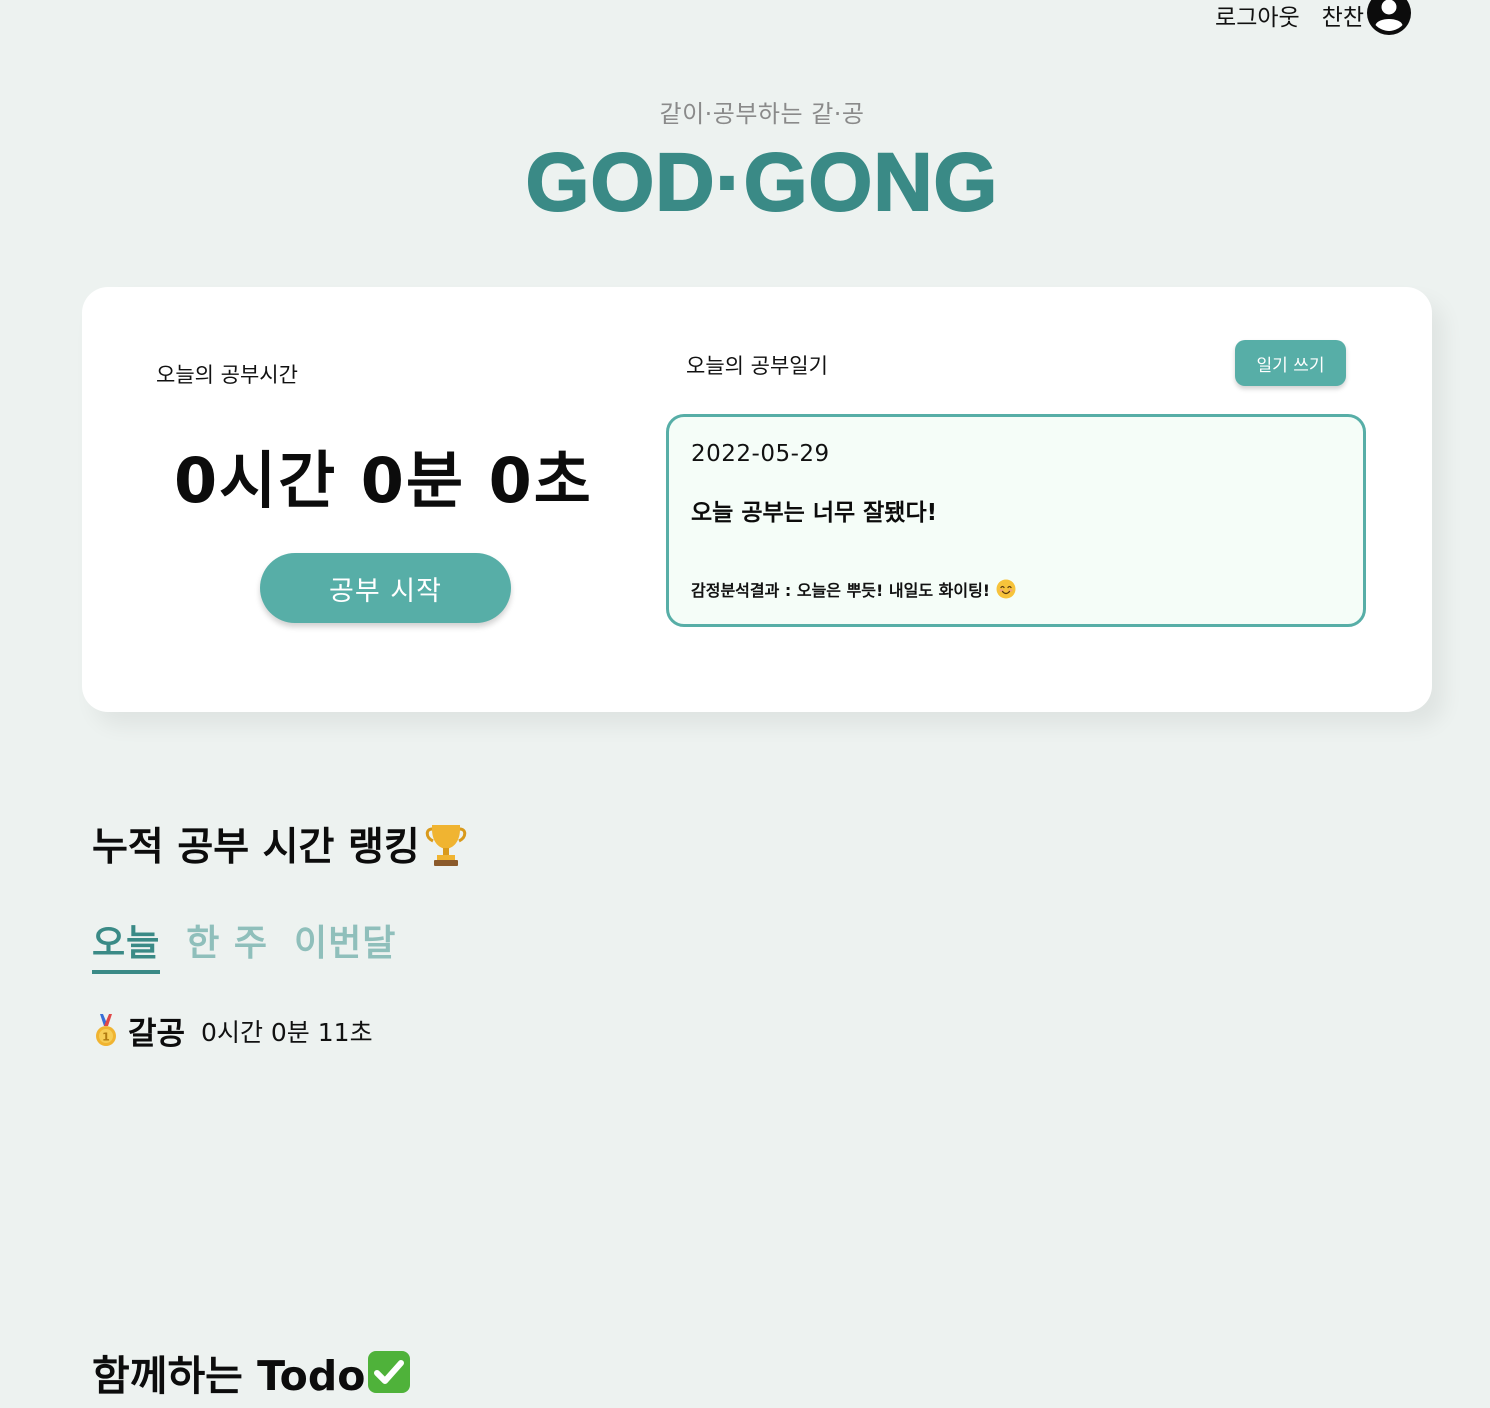 This screenshot has height=1408, width=1490. I want to click on ranking-row: 1 갈공 0시간 0분 11초, so click(233, 1030).